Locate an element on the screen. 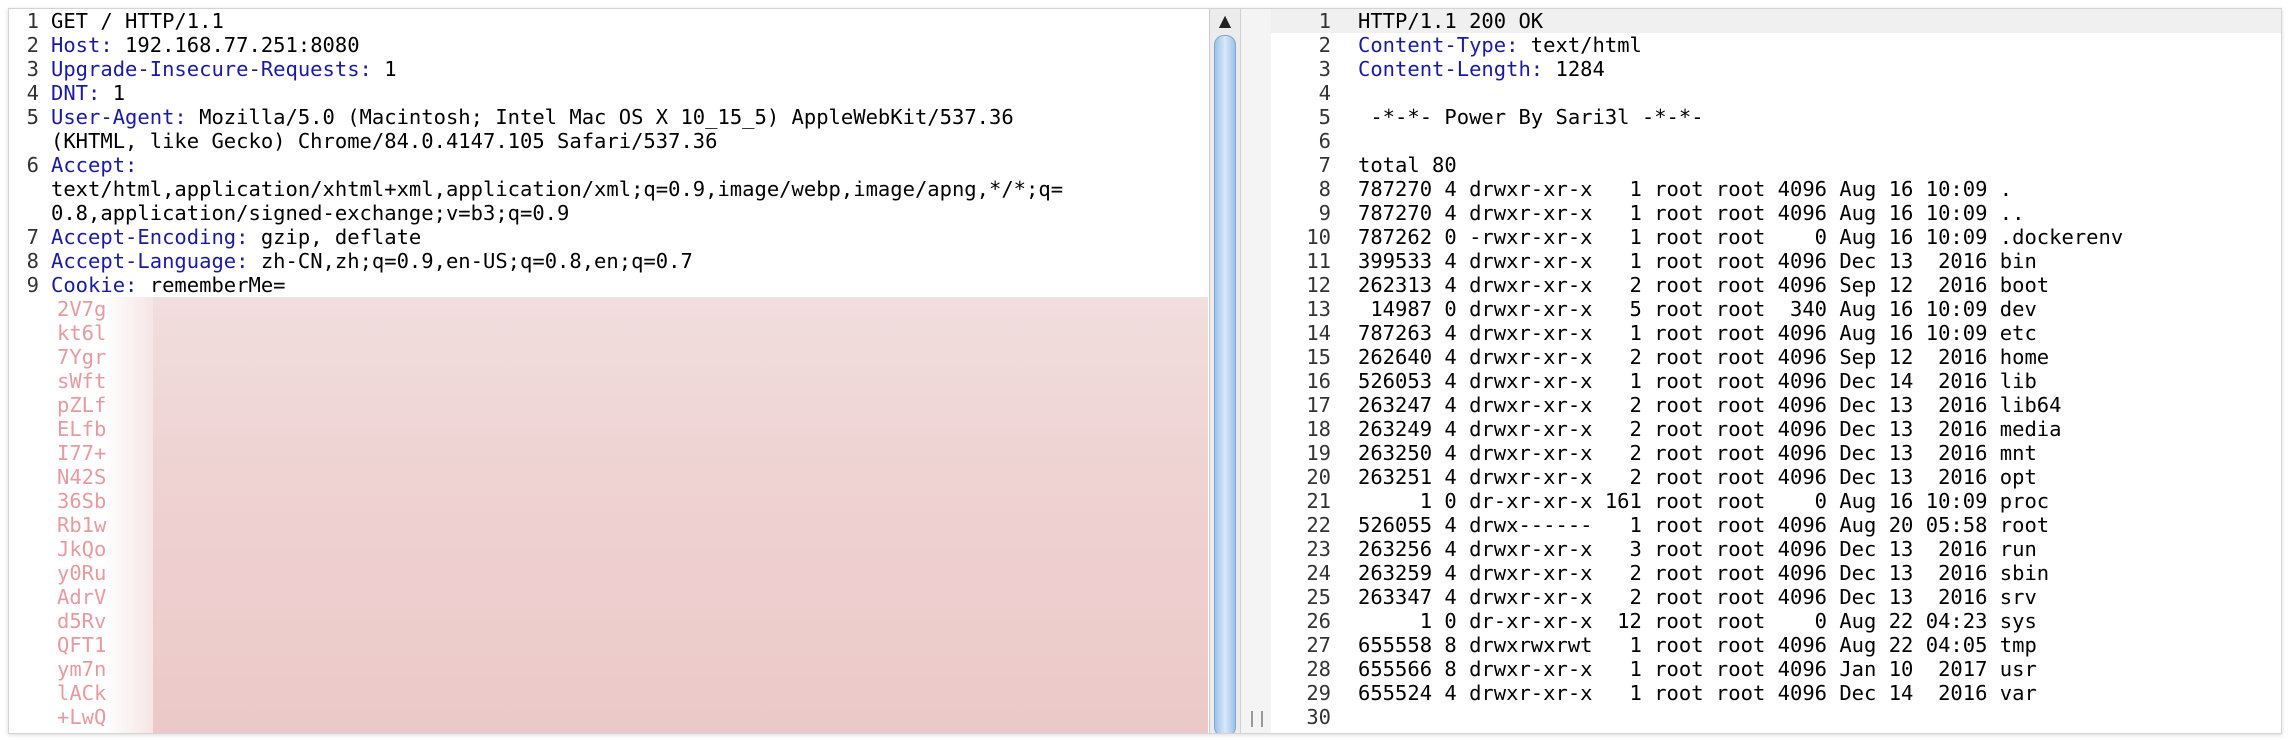  response-line: 1 HTTP/1.1 200 OK is located at coordinates (1776, 21).